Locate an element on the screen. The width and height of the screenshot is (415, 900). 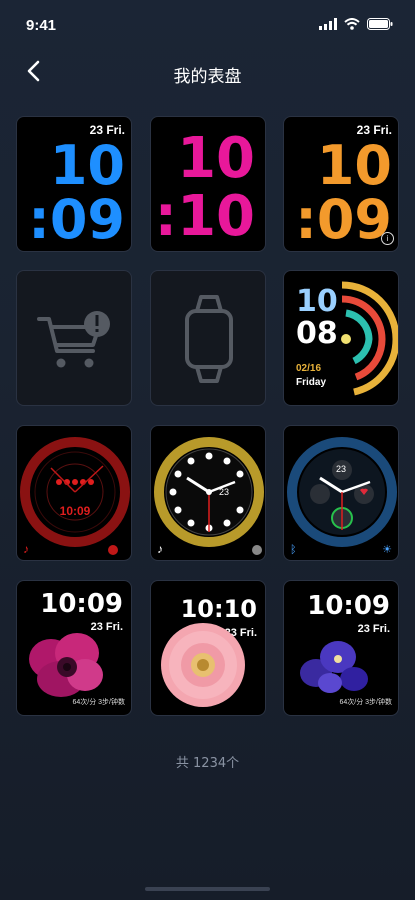
watch-outline-icon is located at coordinates (209, 339).